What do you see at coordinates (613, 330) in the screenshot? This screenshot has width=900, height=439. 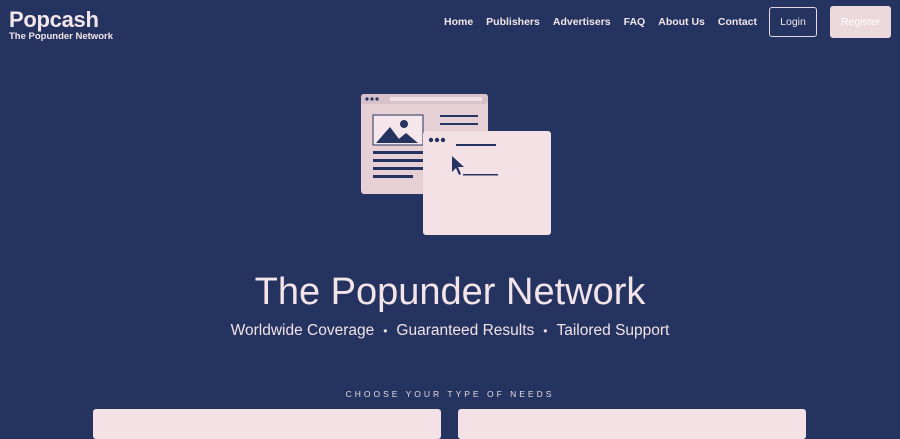 I see `feature-tailored-support: Tailored Support` at bounding box center [613, 330].